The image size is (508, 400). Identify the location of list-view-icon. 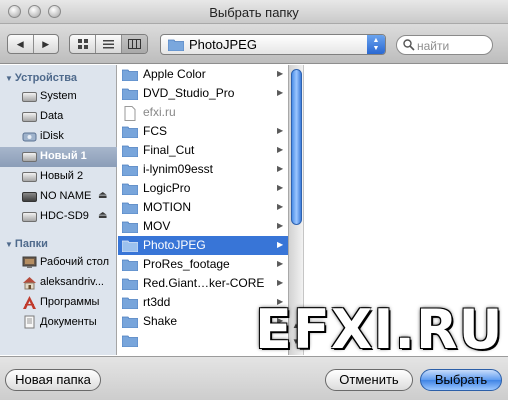
(108, 43).